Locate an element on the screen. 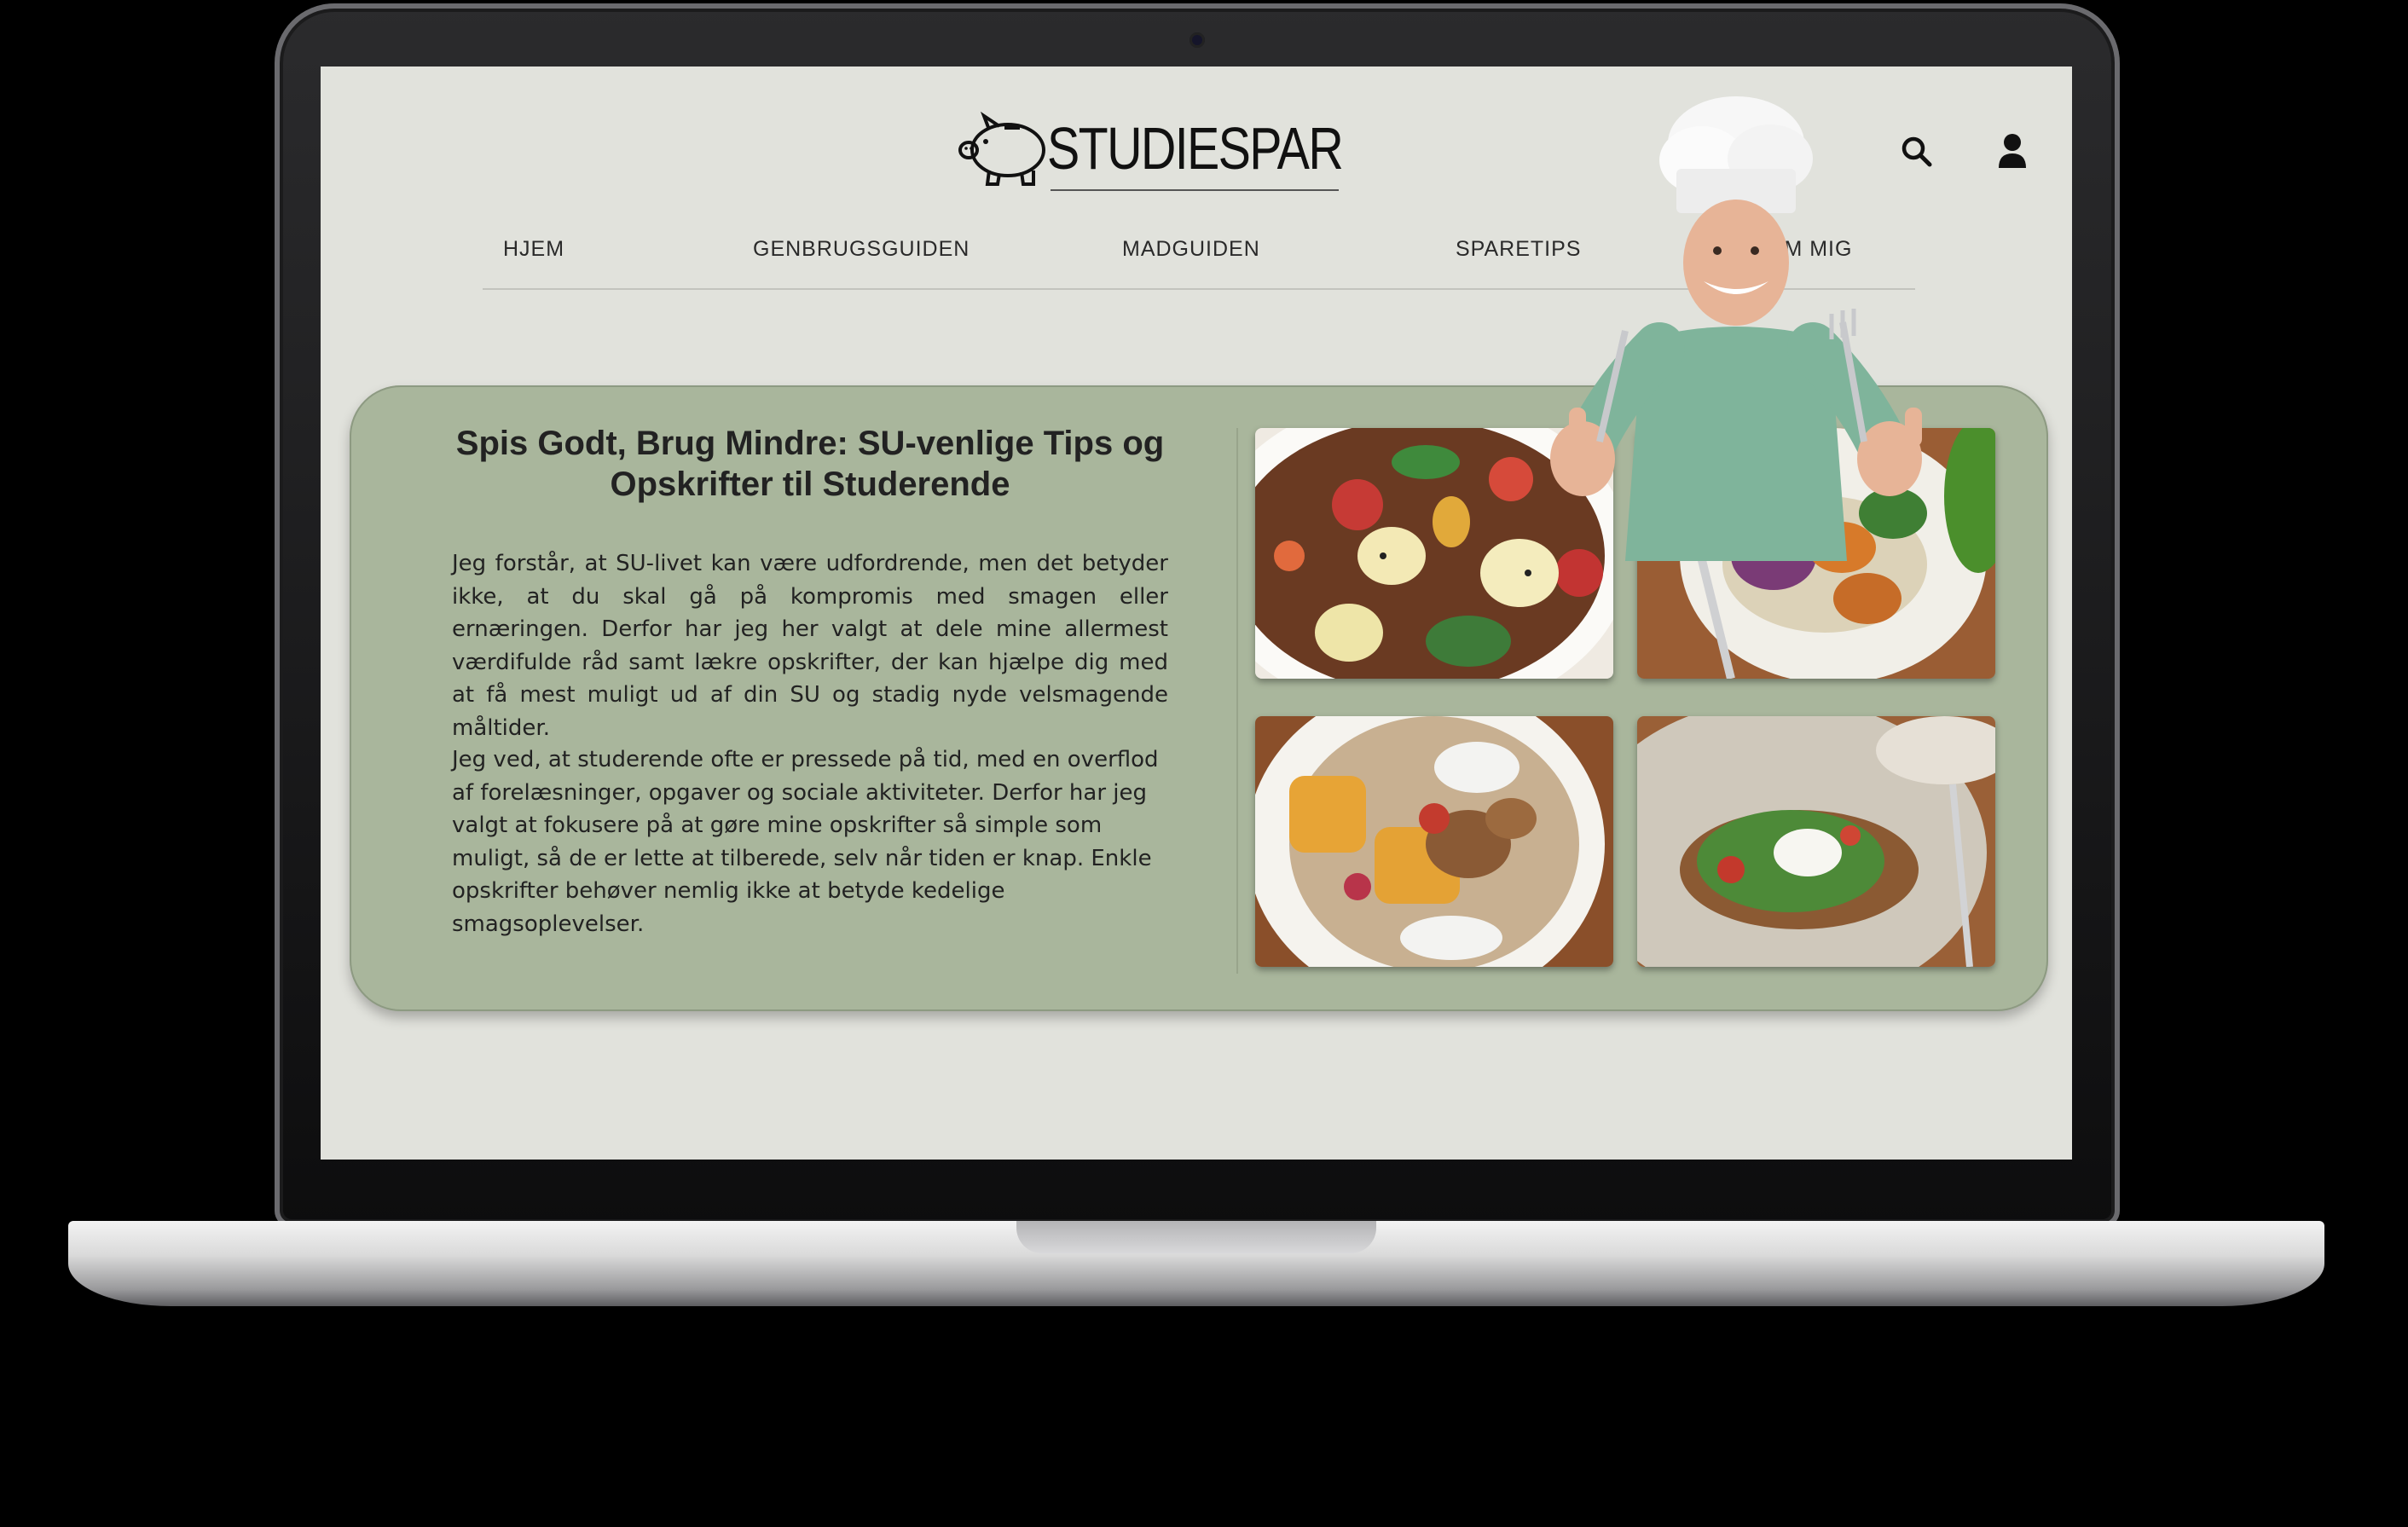 This screenshot has width=2408, height=1527. food-photo-toast-salad is located at coordinates (1816, 842).